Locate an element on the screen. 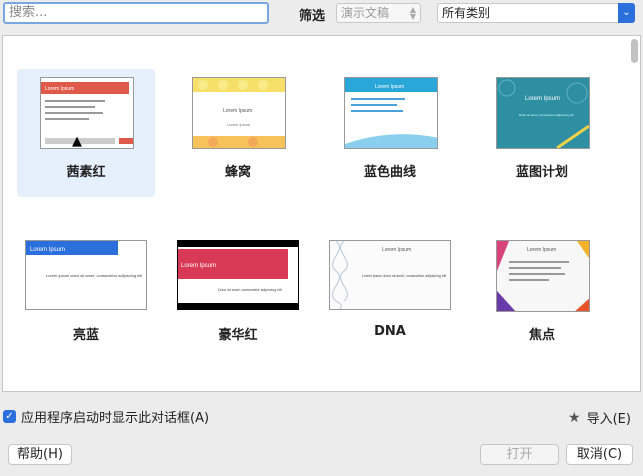  import-label: 导入(E) is located at coordinates (608, 419).